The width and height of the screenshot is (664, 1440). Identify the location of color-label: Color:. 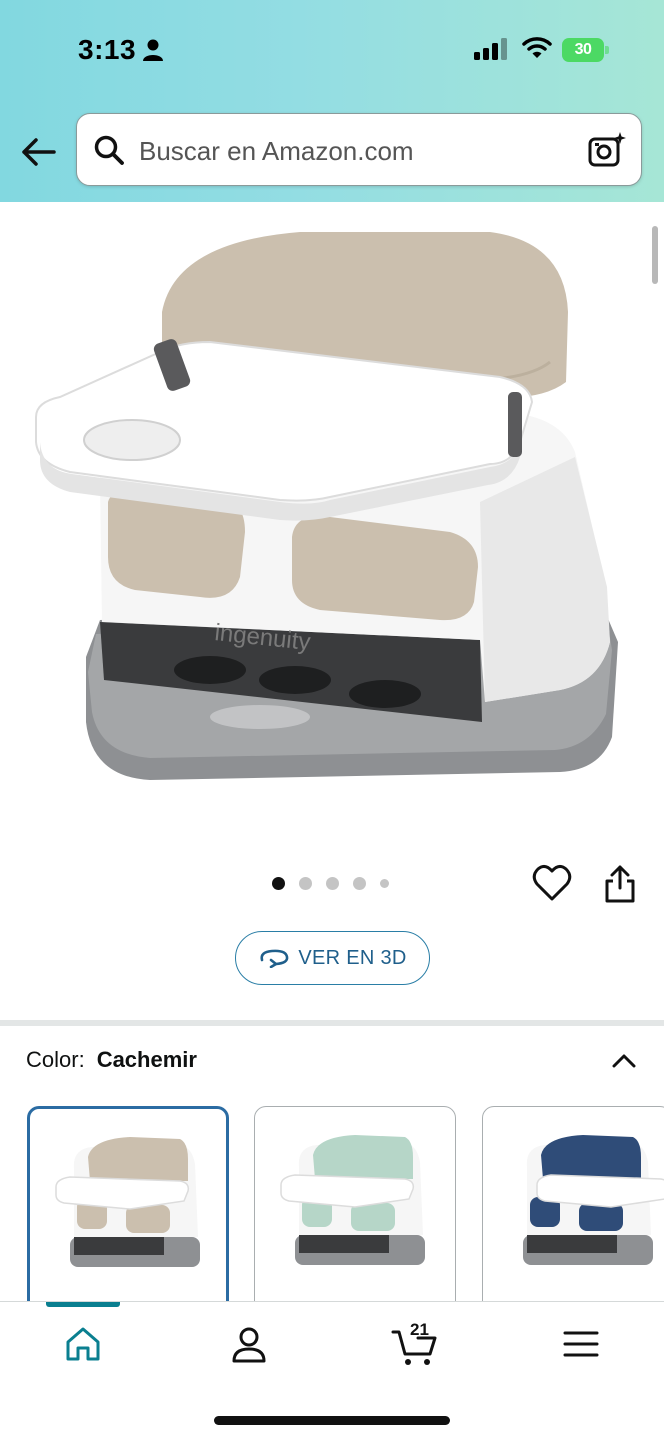
(55, 1059).